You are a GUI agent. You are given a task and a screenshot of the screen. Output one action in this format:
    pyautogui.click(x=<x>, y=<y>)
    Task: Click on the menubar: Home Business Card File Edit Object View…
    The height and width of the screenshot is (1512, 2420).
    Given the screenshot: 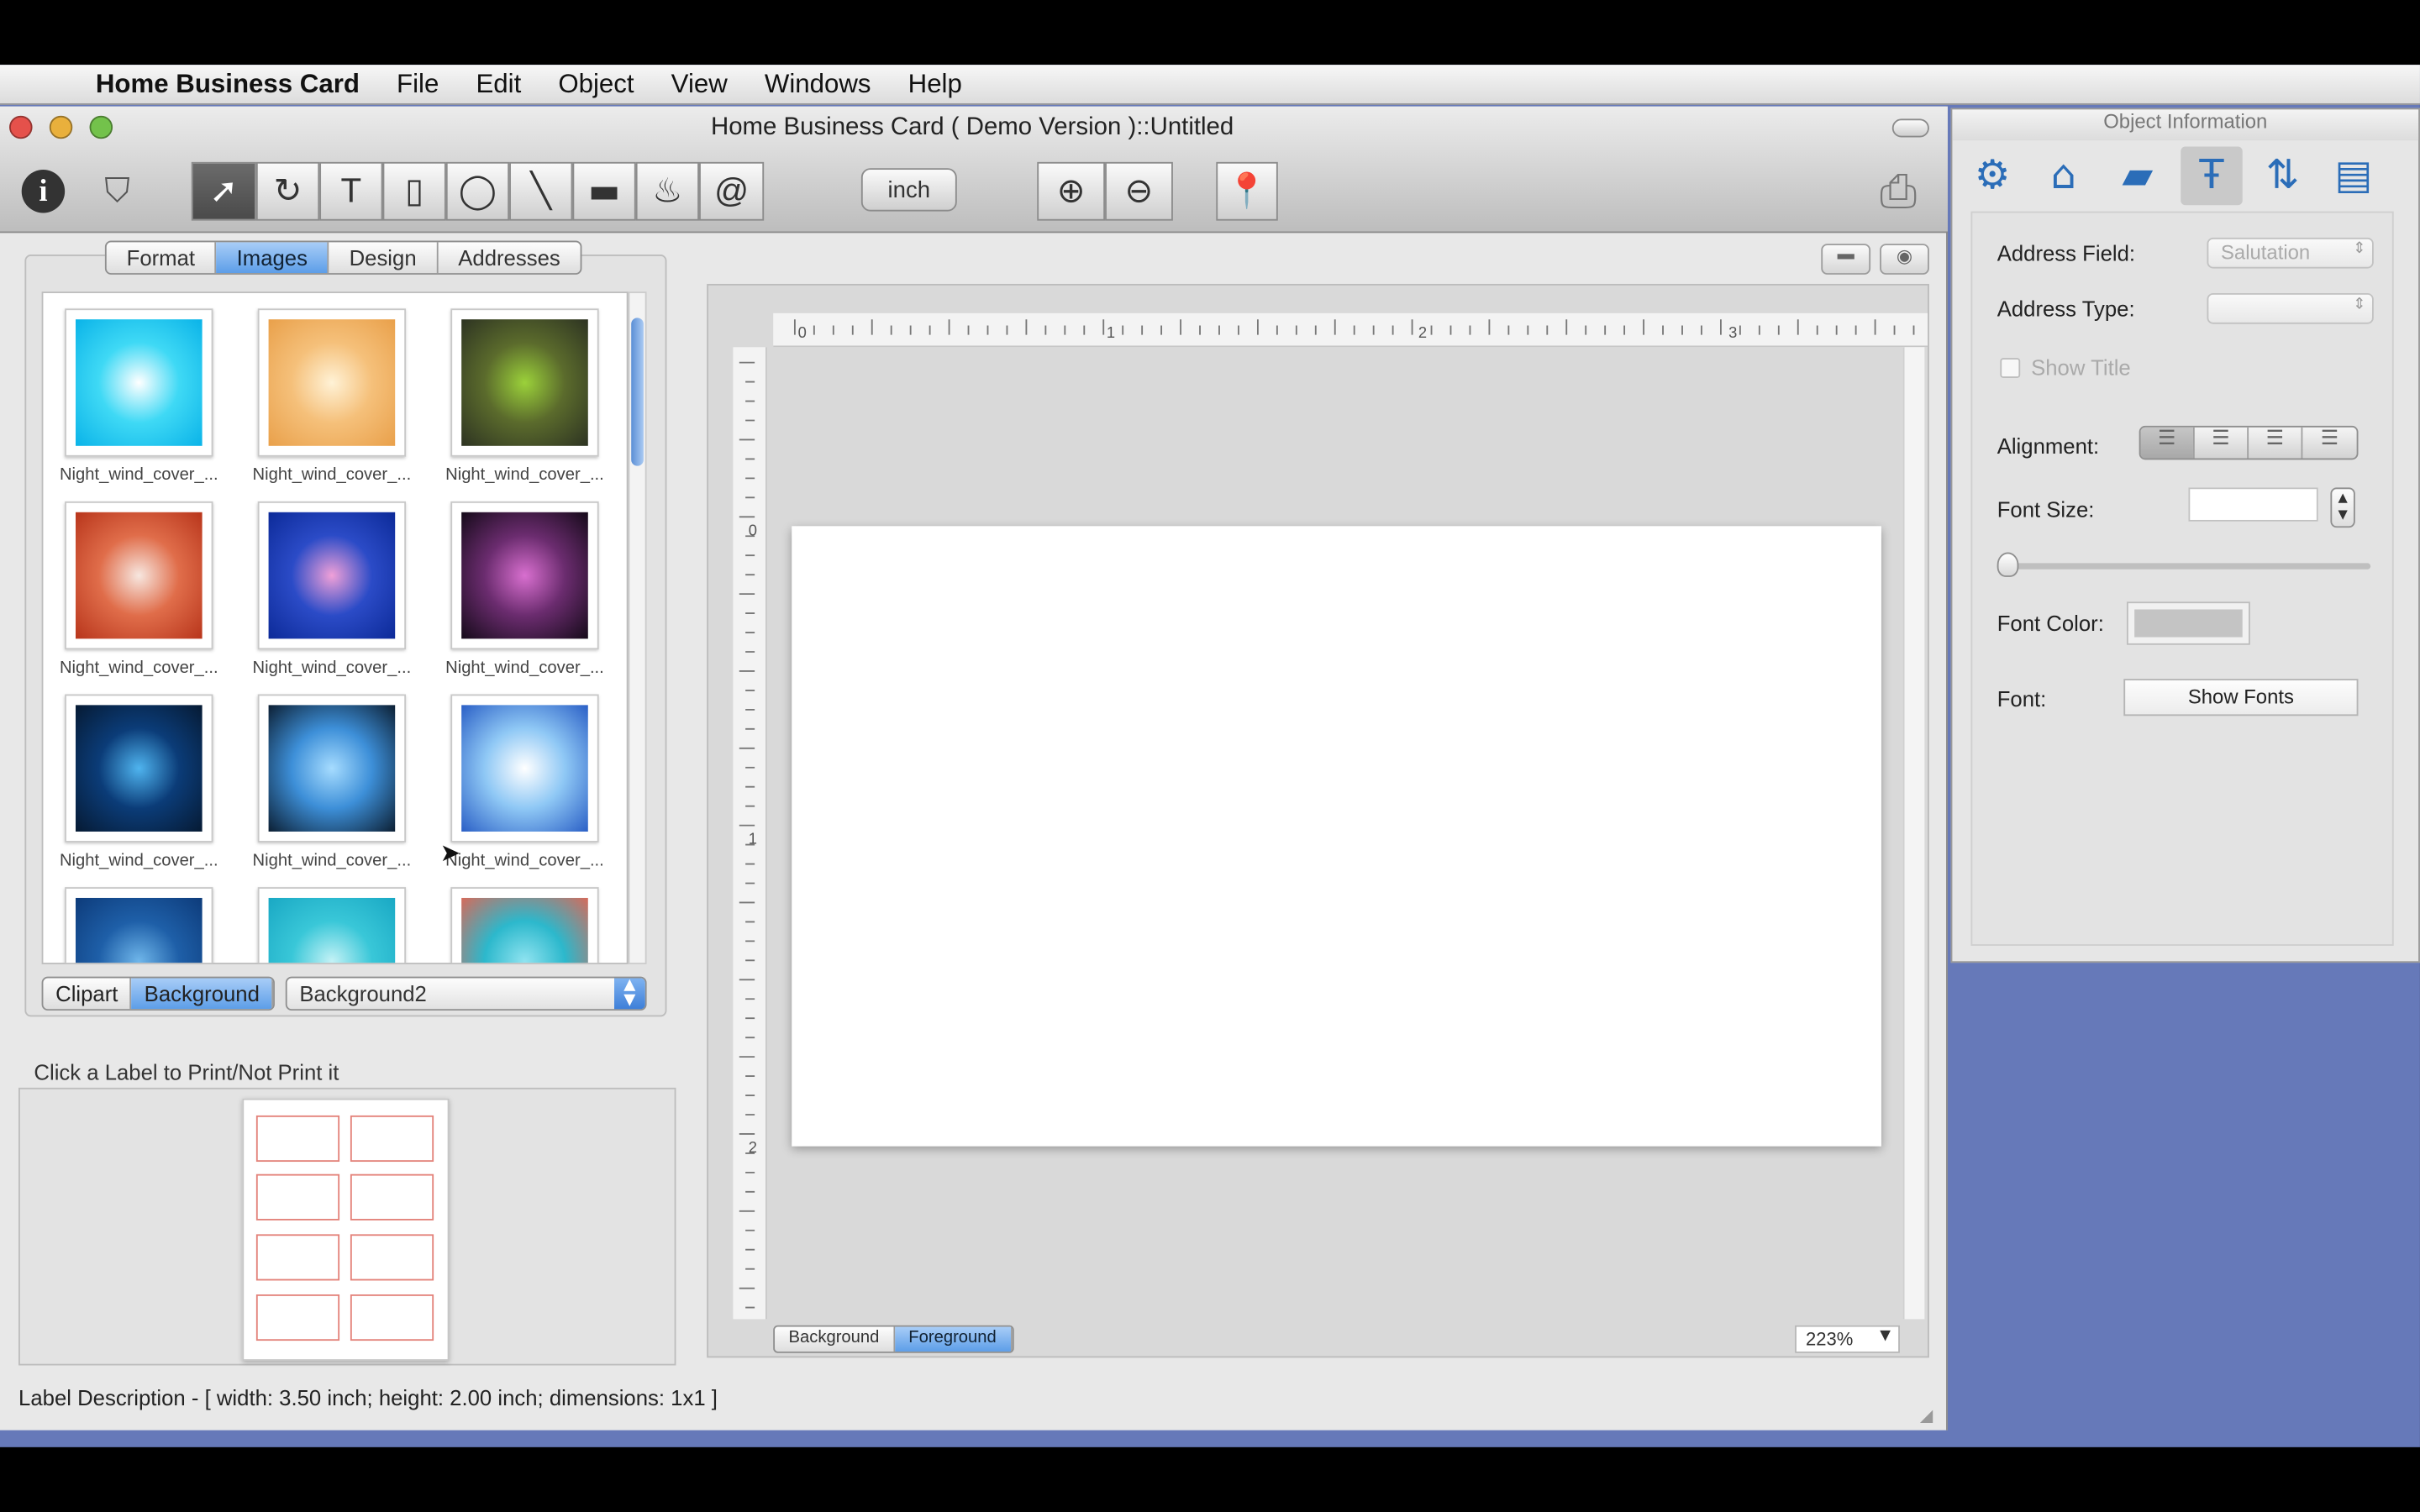 What is the action you would take?
    pyautogui.click(x=1210, y=85)
    